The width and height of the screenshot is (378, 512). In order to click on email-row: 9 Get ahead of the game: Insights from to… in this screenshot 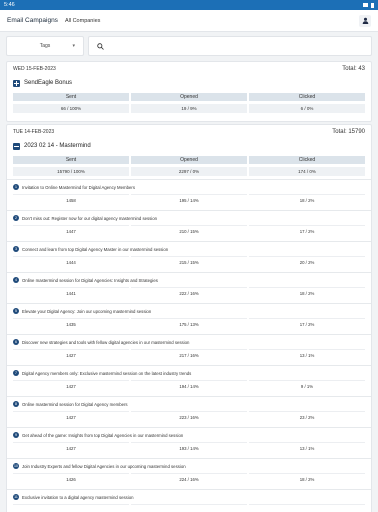, I will do `click(189, 442)`.